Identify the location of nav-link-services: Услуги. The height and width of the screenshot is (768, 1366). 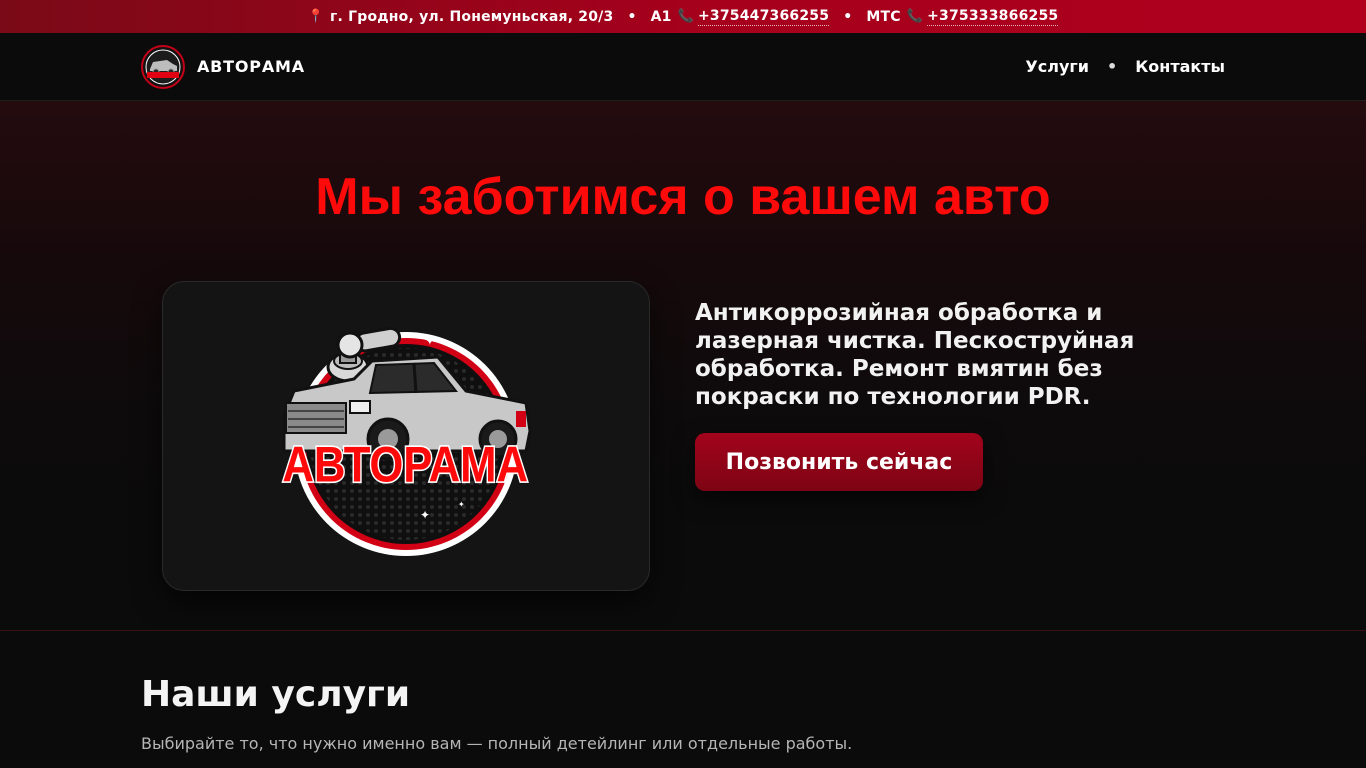
(1057, 66).